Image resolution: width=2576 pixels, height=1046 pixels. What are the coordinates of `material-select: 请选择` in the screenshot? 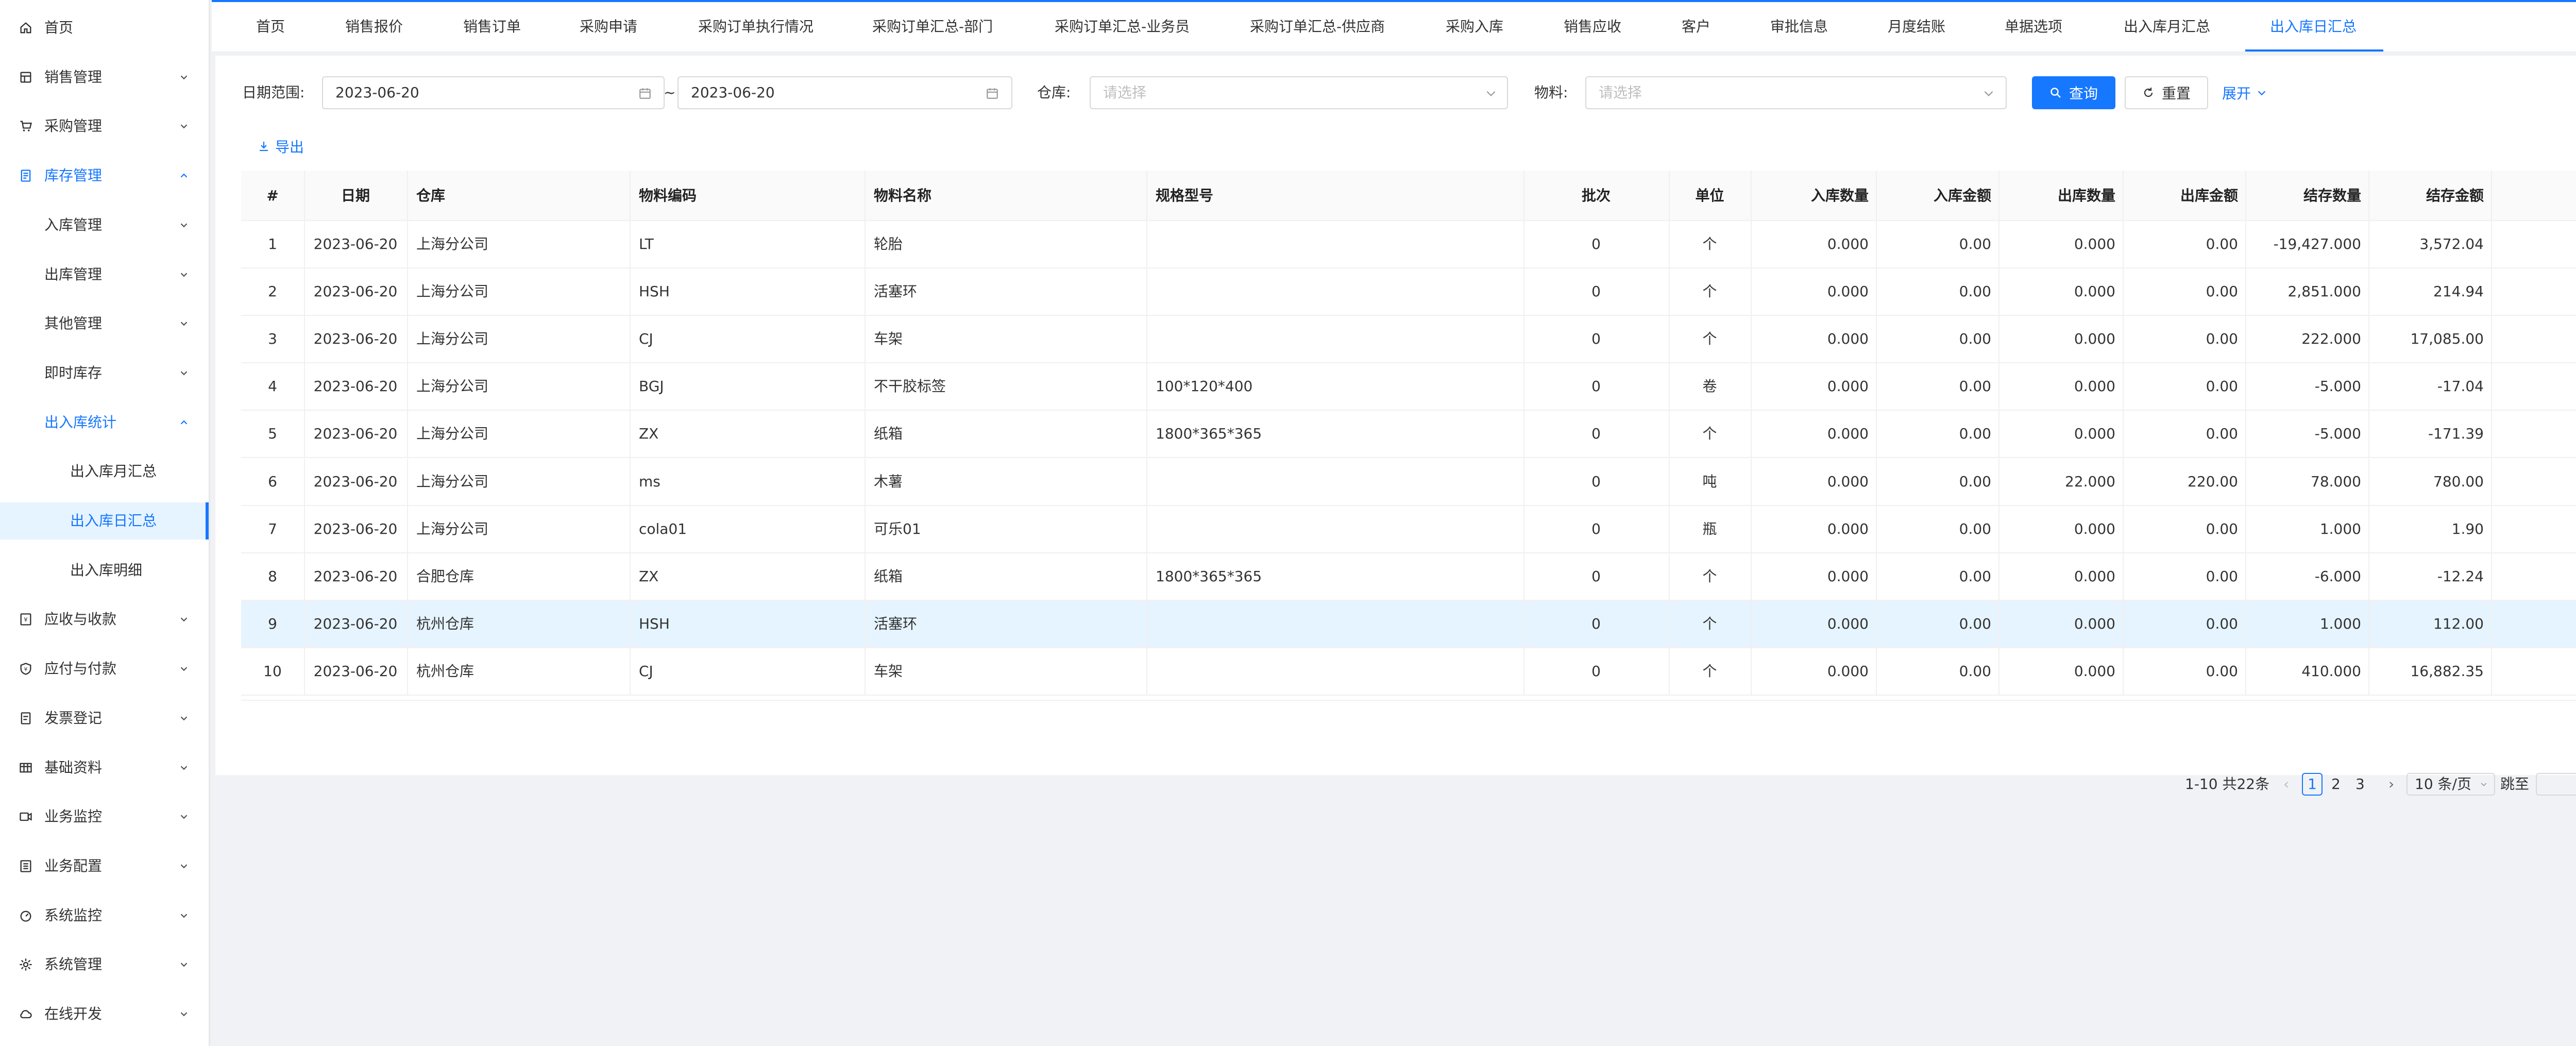 It's located at (1796, 93).